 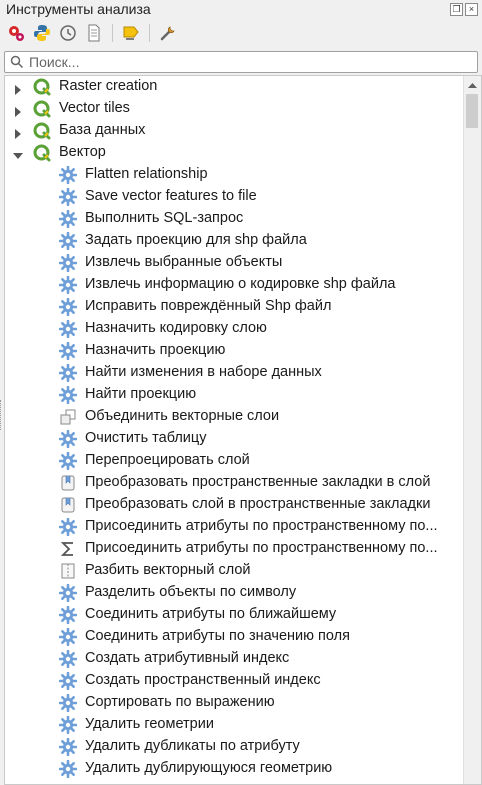 What do you see at coordinates (234, 175) in the screenshot?
I see `tree-item: Flatten relationship` at bounding box center [234, 175].